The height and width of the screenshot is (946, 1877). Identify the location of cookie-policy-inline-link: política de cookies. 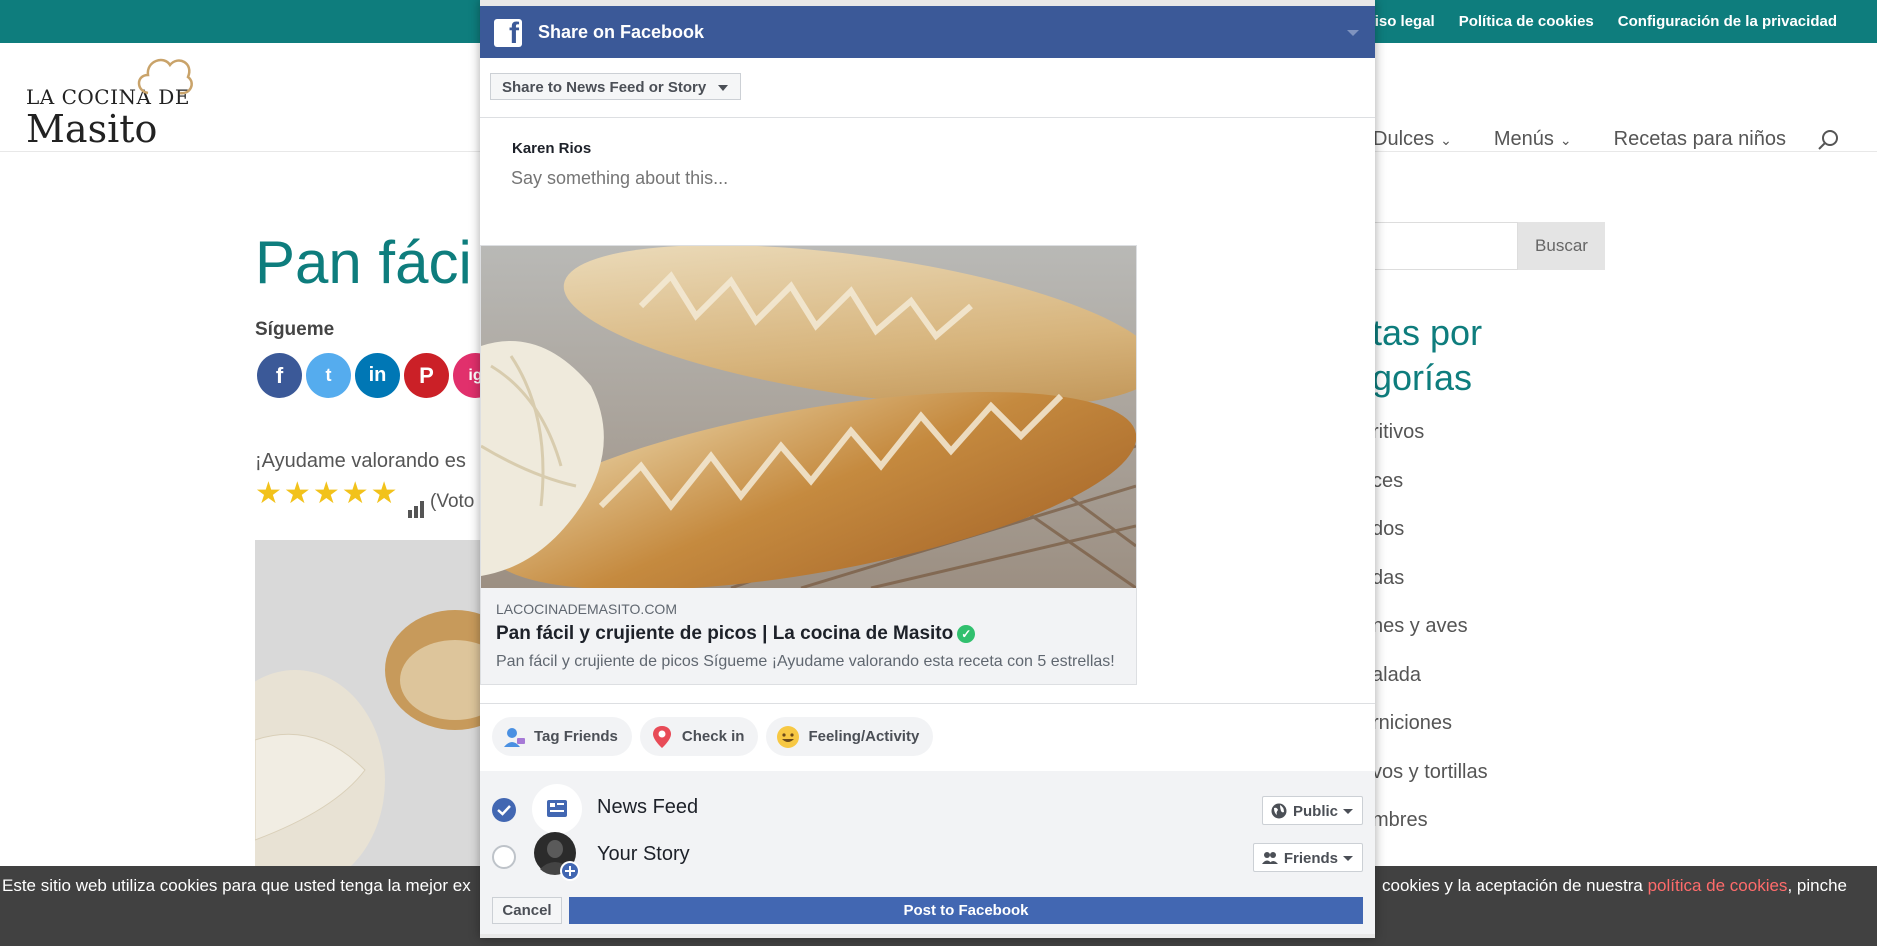
(1718, 885).